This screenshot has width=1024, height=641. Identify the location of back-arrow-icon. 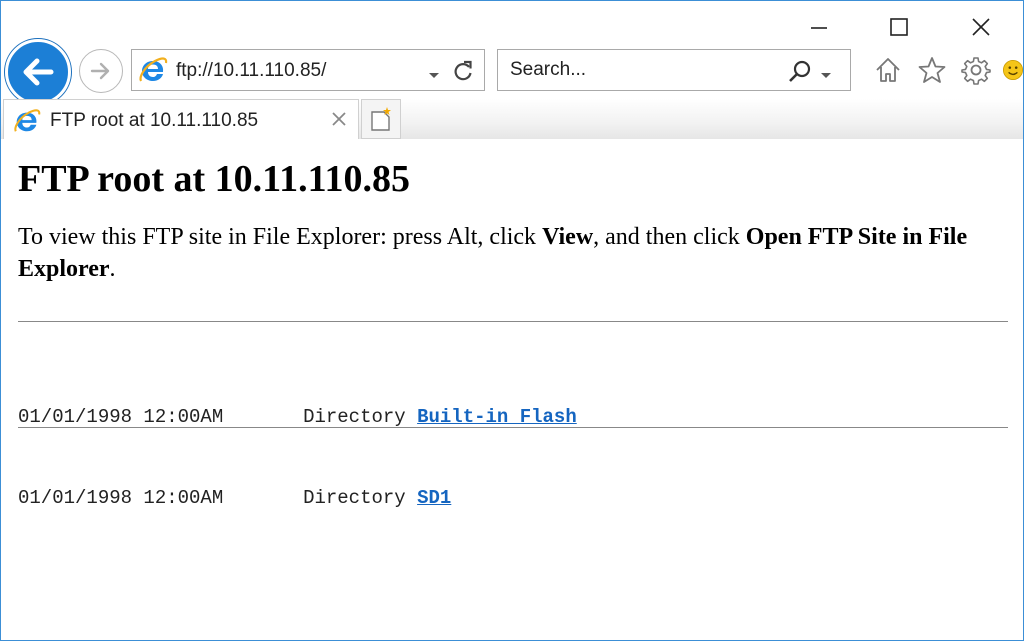
(38, 72).